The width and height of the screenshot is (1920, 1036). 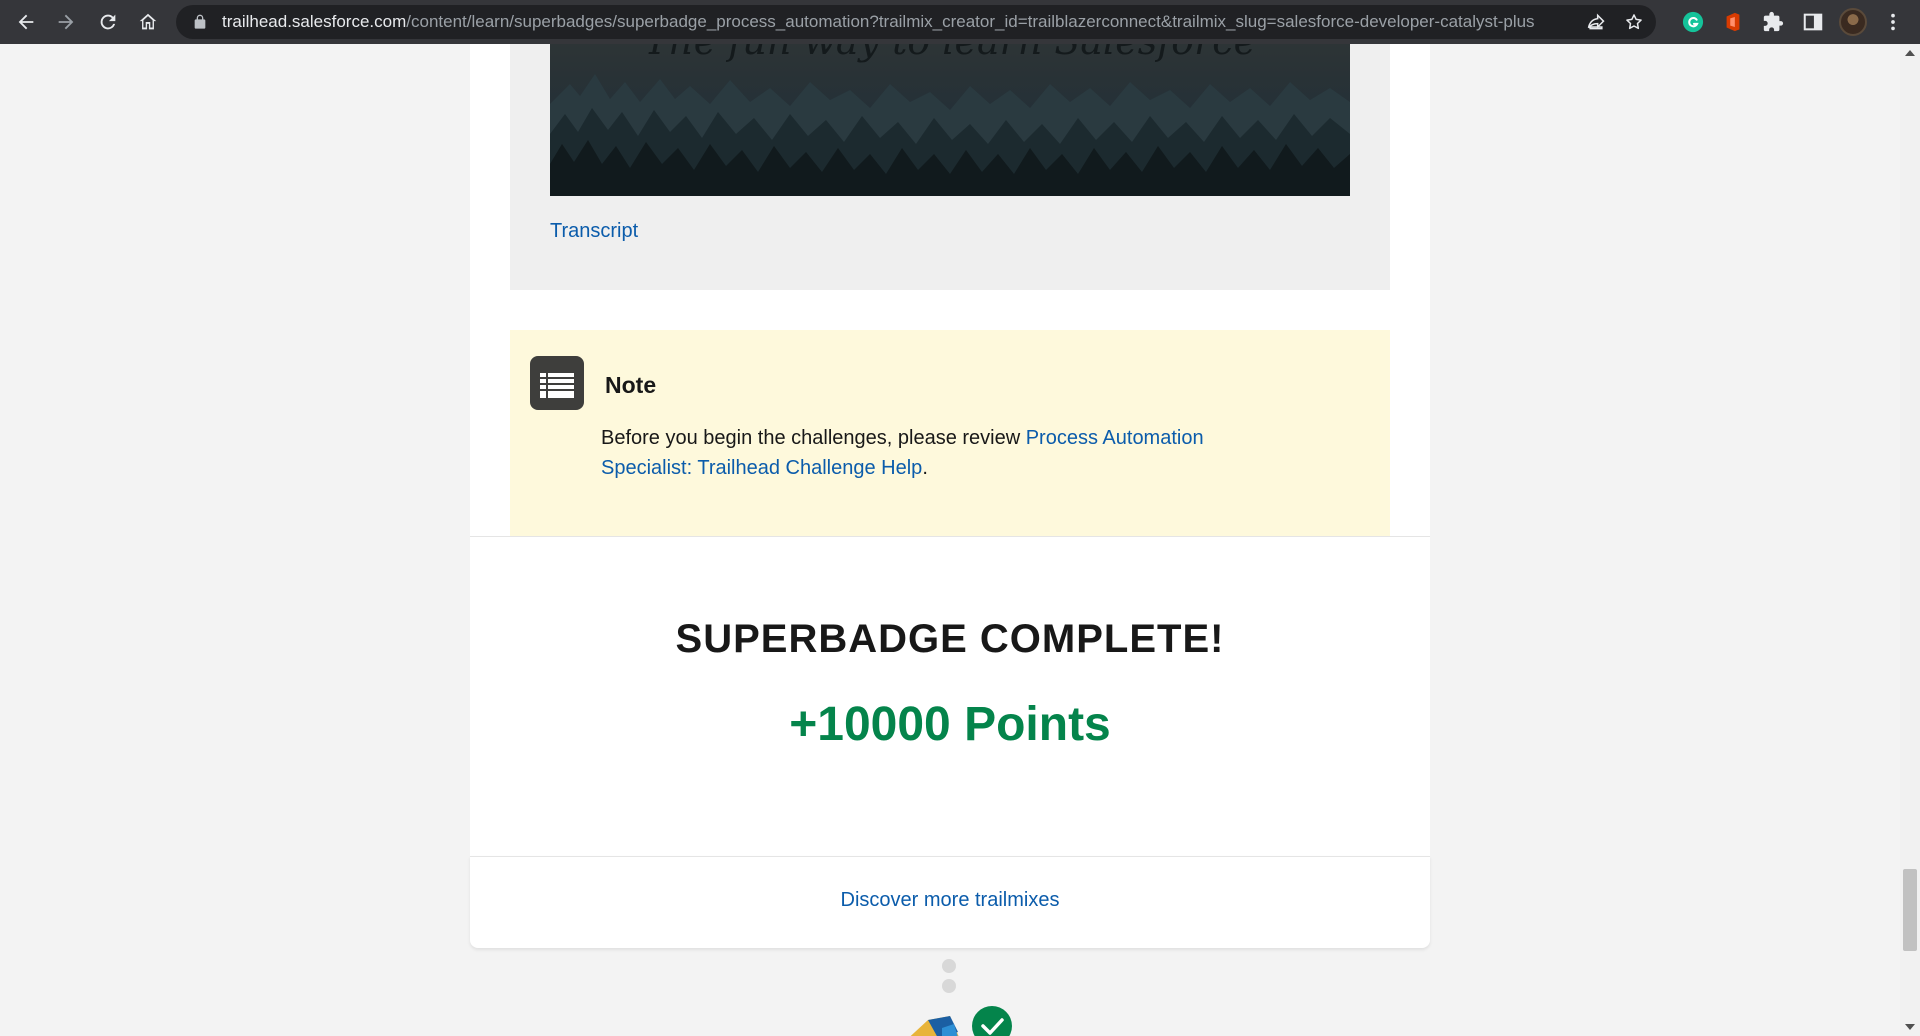 I want to click on arrow-right-icon, so click(x=66, y=22).